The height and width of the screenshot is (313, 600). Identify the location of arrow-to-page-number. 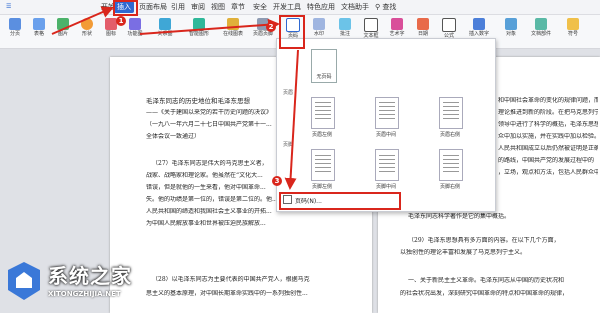
(209, 26).